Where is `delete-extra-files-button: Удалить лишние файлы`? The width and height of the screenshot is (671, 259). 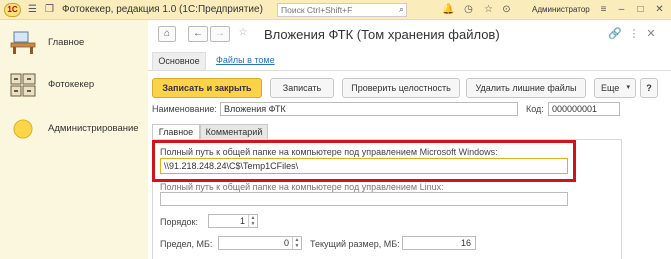
delete-extra-files-button: Удалить лишние файлы is located at coordinates (526, 88).